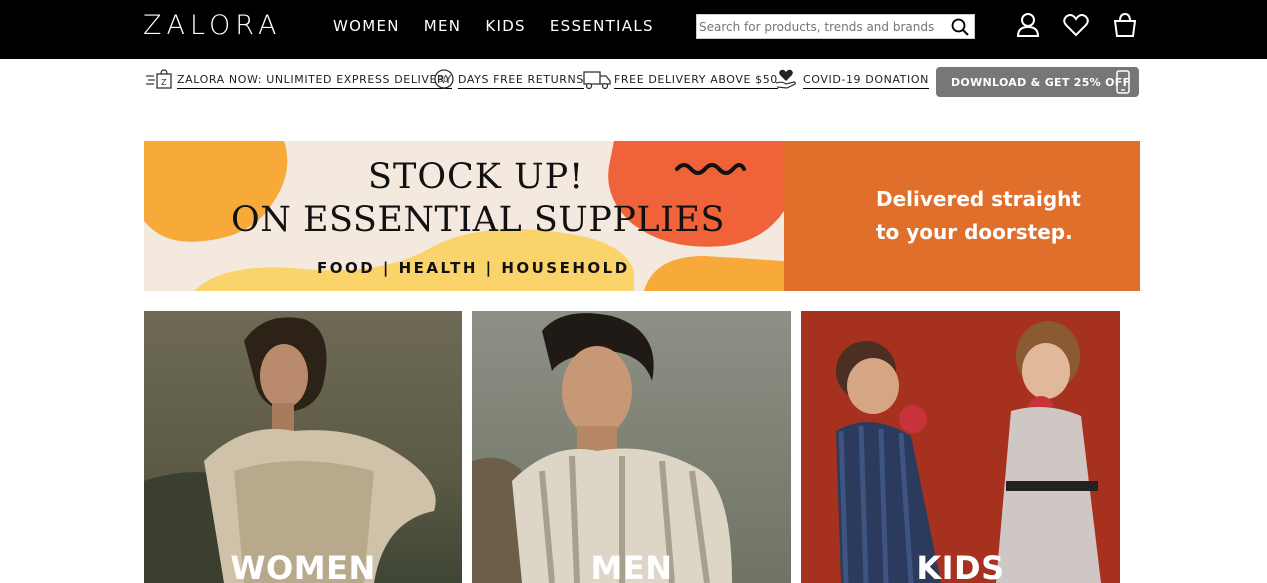 This screenshot has height=583, width=1267. What do you see at coordinates (478, 220) in the screenshot?
I see `banner-headline-2: ON ESSENTIAL SUPPLIES` at bounding box center [478, 220].